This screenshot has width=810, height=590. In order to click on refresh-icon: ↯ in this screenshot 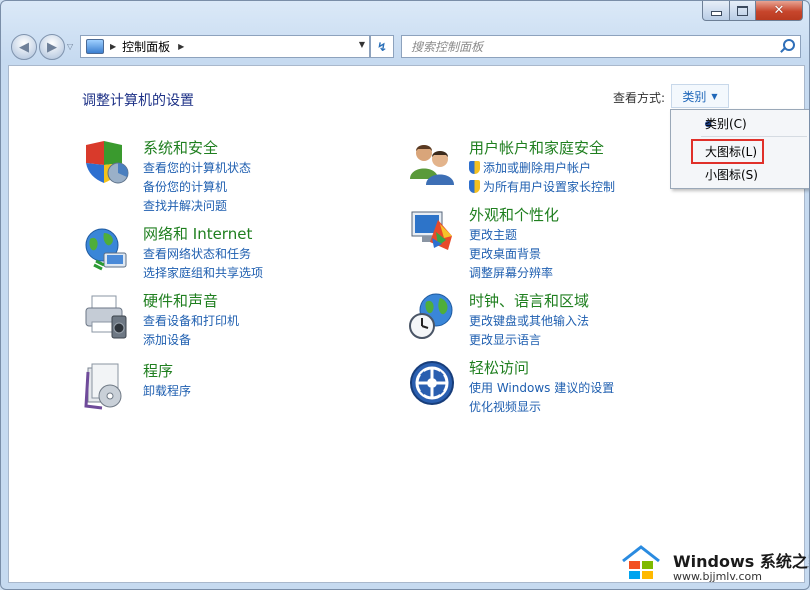, I will do `click(382, 46)`.